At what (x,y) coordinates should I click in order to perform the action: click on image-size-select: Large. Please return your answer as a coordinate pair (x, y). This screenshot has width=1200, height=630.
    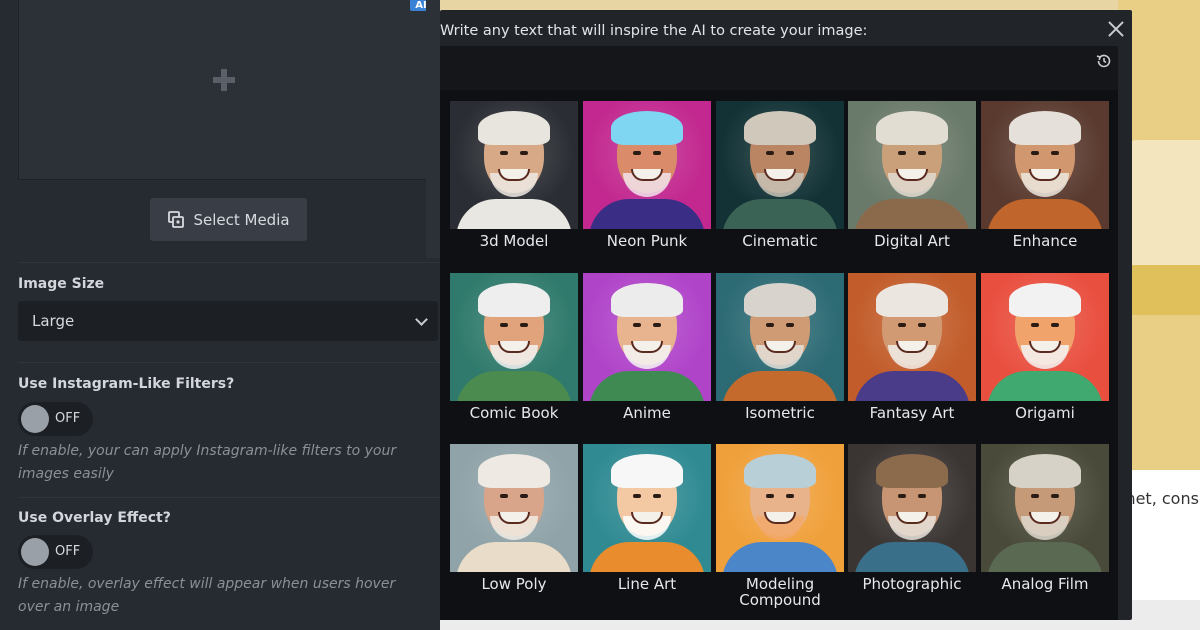
    Looking at the image, I should click on (228, 321).